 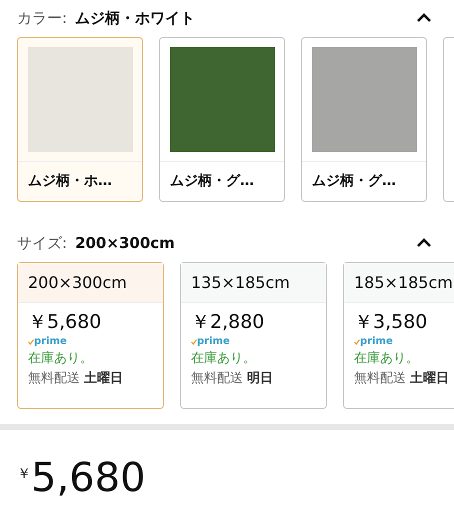 What do you see at coordinates (391, 322) in the screenshot?
I see `option-price: ￥3,580` at bounding box center [391, 322].